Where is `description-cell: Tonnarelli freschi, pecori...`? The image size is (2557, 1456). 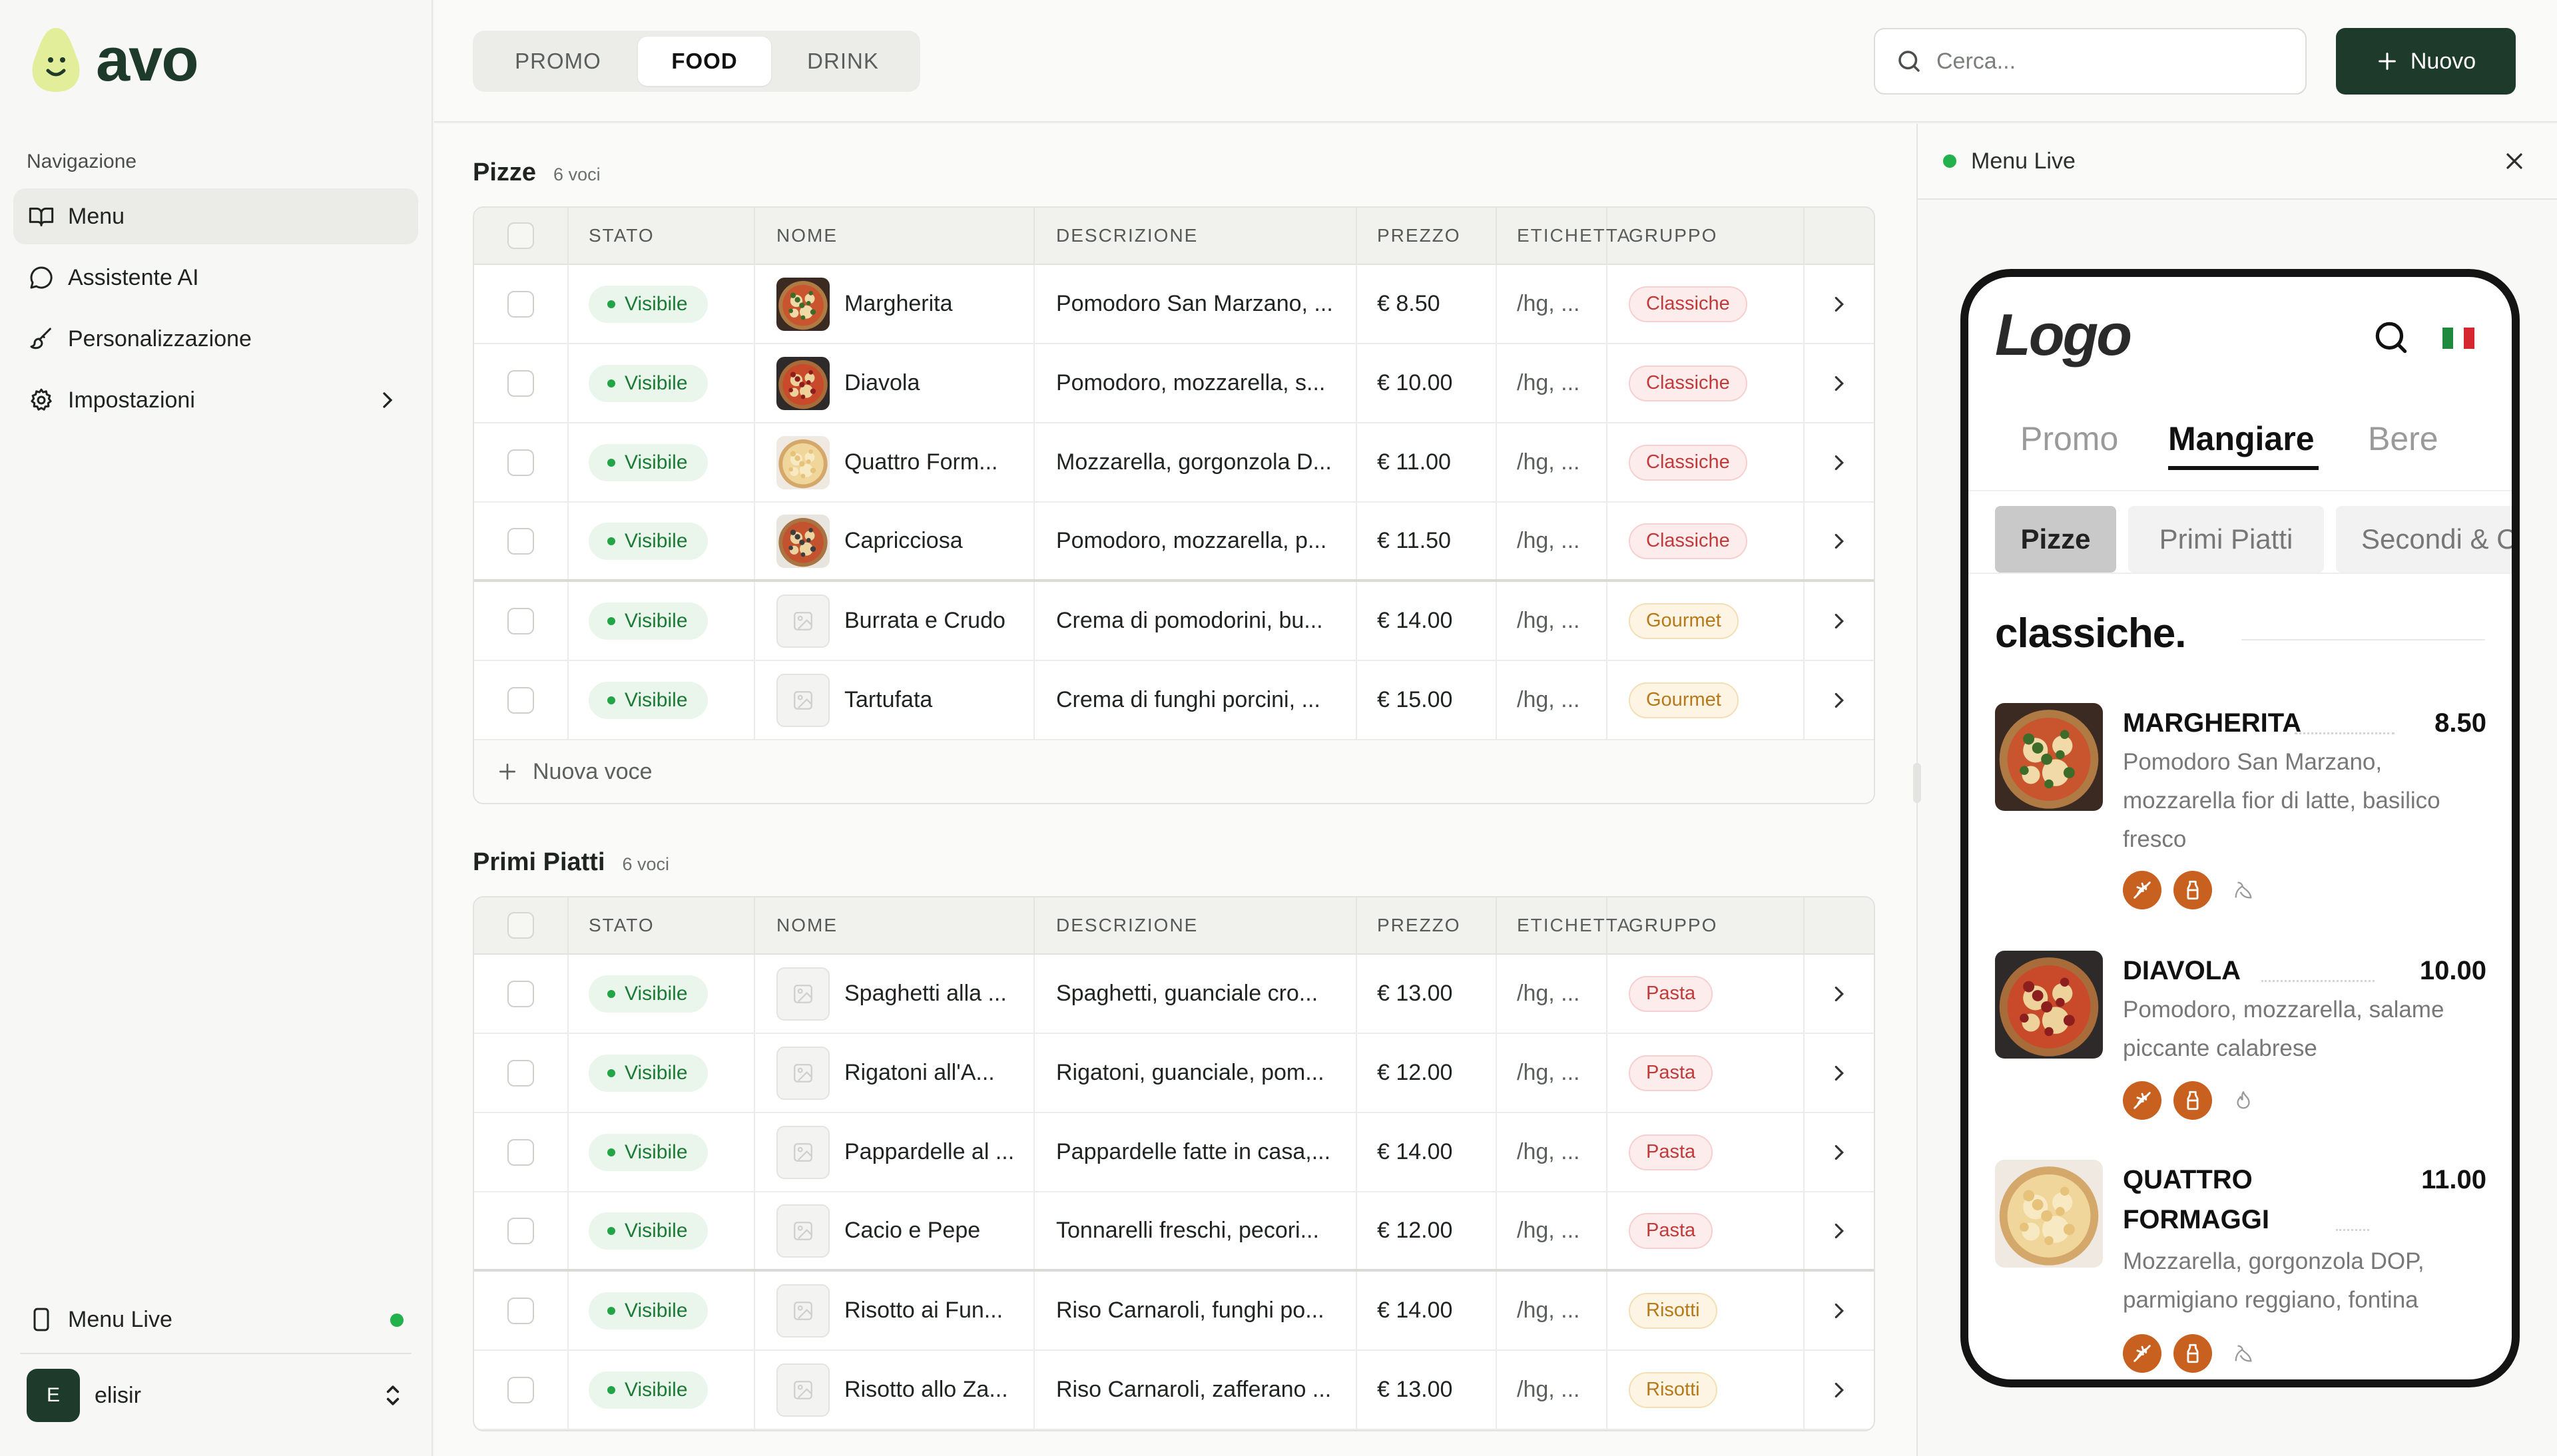
description-cell: Tonnarelli freschi, pecori... is located at coordinates (1196, 1230).